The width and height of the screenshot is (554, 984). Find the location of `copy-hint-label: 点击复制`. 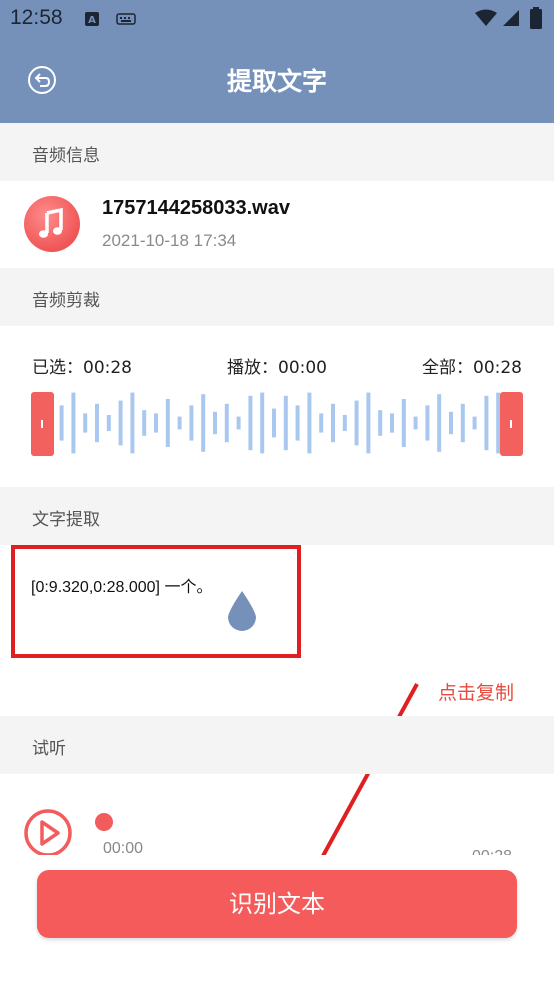

copy-hint-label: 点击复制 is located at coordinates (476, 693).